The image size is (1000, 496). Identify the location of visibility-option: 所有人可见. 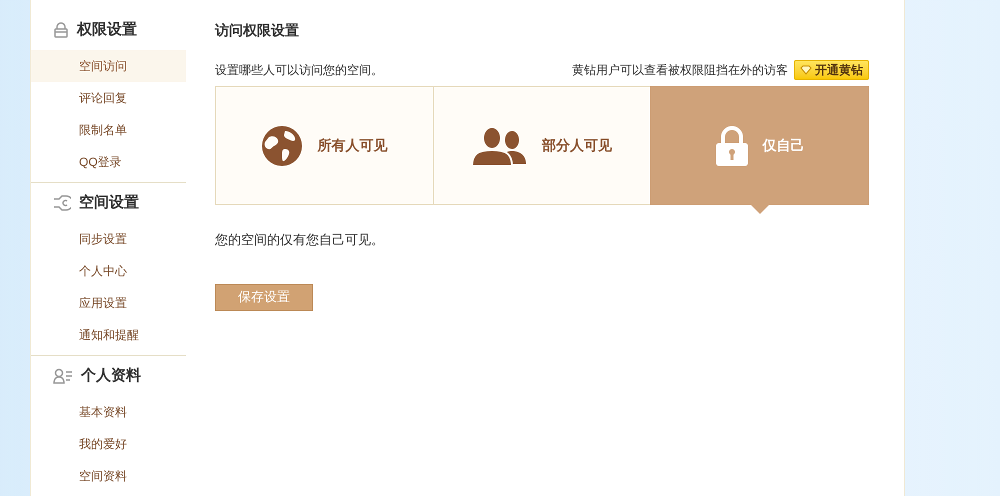
(324, 145).